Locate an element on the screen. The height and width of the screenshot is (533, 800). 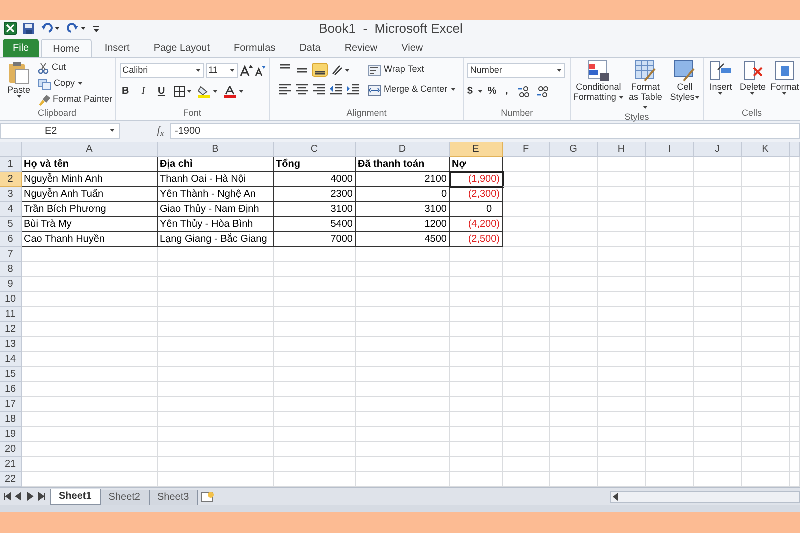
file-tab: File is located at coordinates (21, 48).